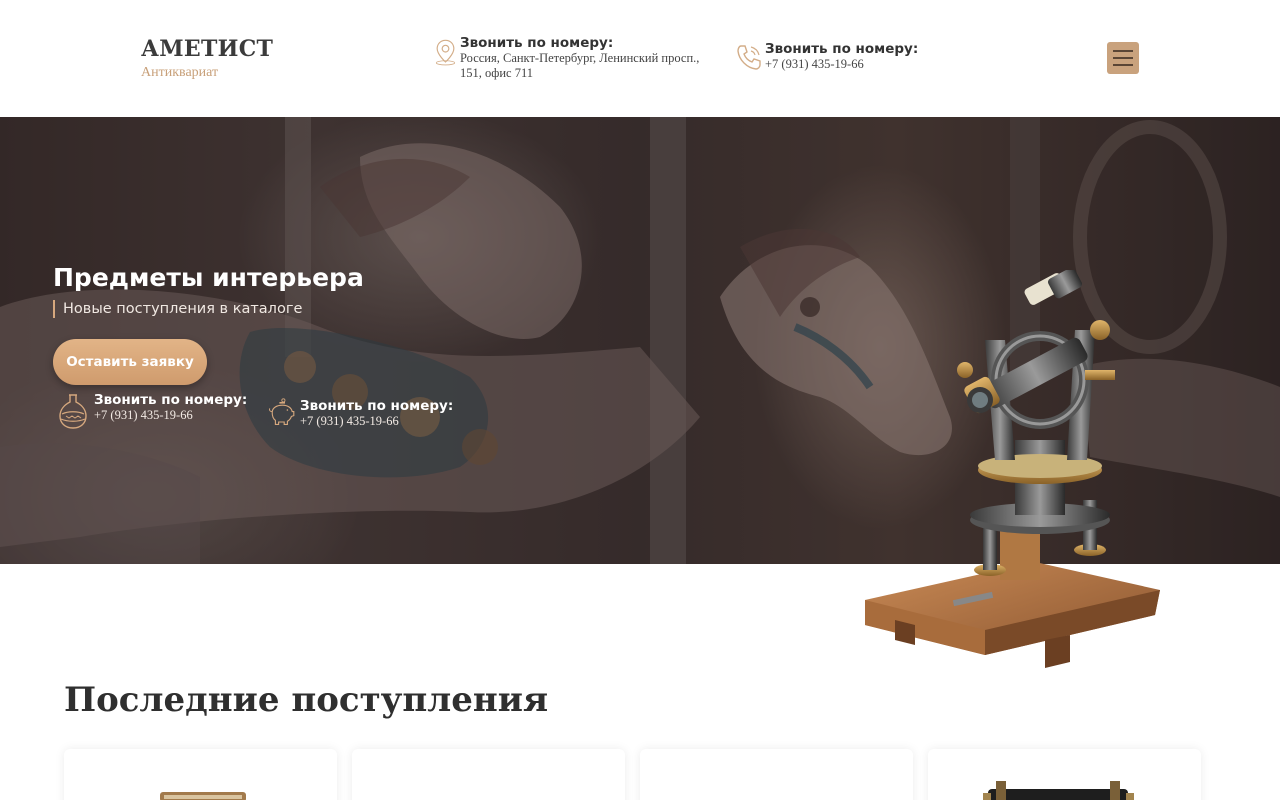 The image size is (1280, 800). I want to click on hero-subtitle: Новые поступления в каталоге, so click(177, 309).